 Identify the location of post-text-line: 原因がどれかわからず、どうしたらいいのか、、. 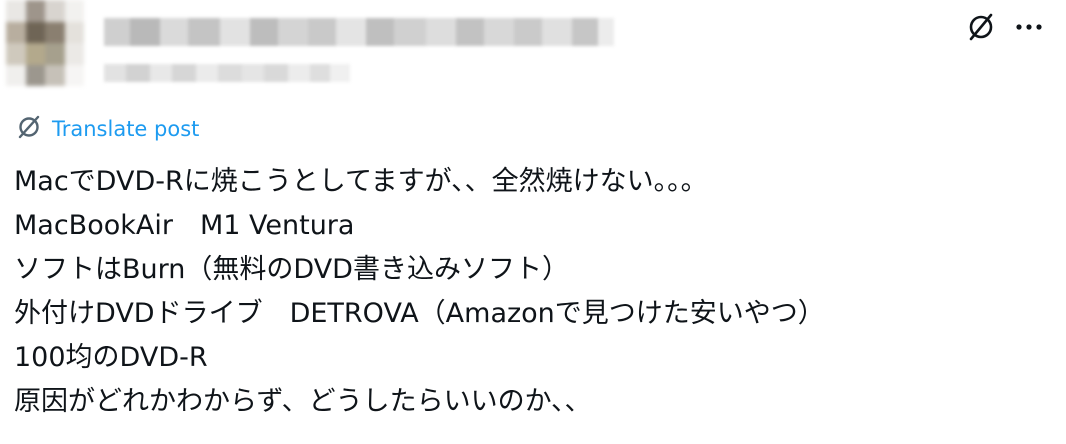
(303, 401).